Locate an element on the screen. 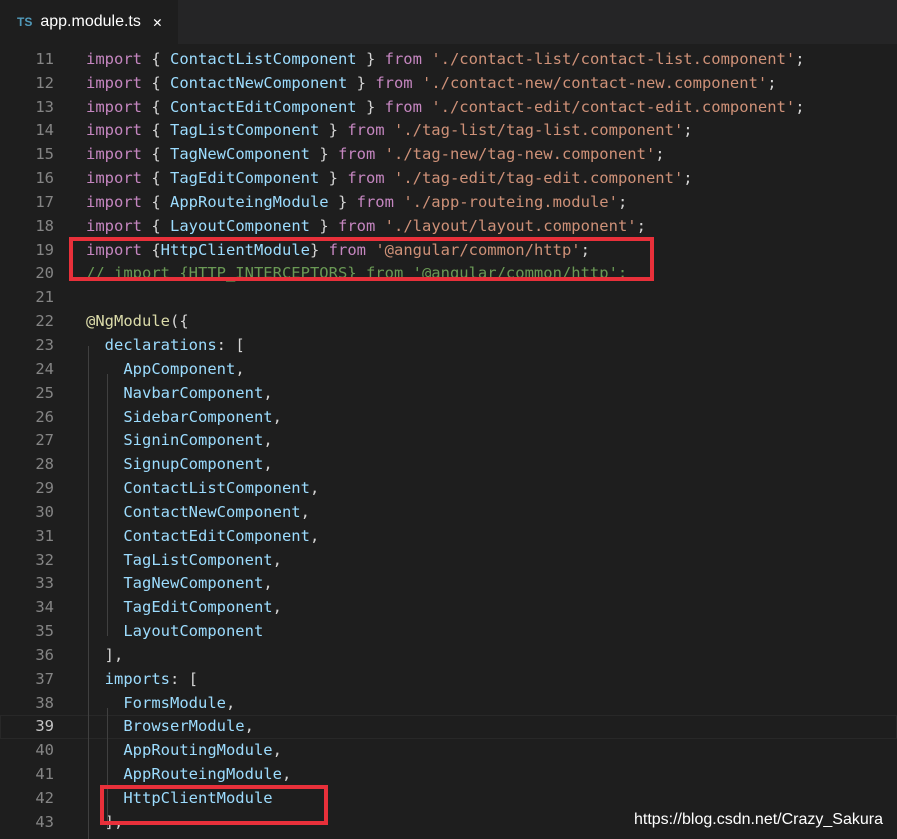 This screenshot has height=839, width=897. code-token: NavbarComponent is located at coordinates (193, 392).